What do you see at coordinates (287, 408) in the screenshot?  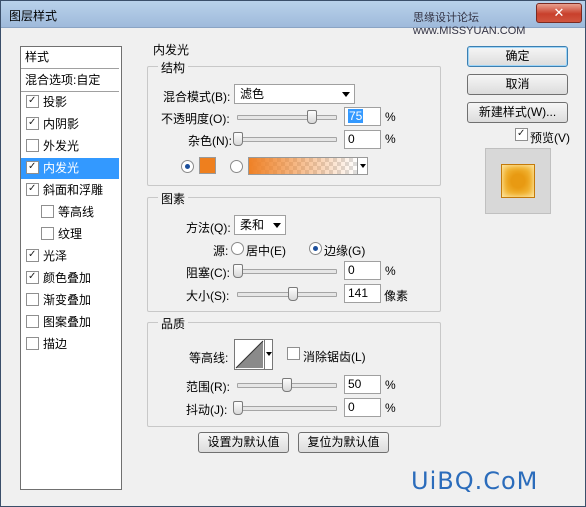 I see `jitter-slider` at bounding box center [287, 408].